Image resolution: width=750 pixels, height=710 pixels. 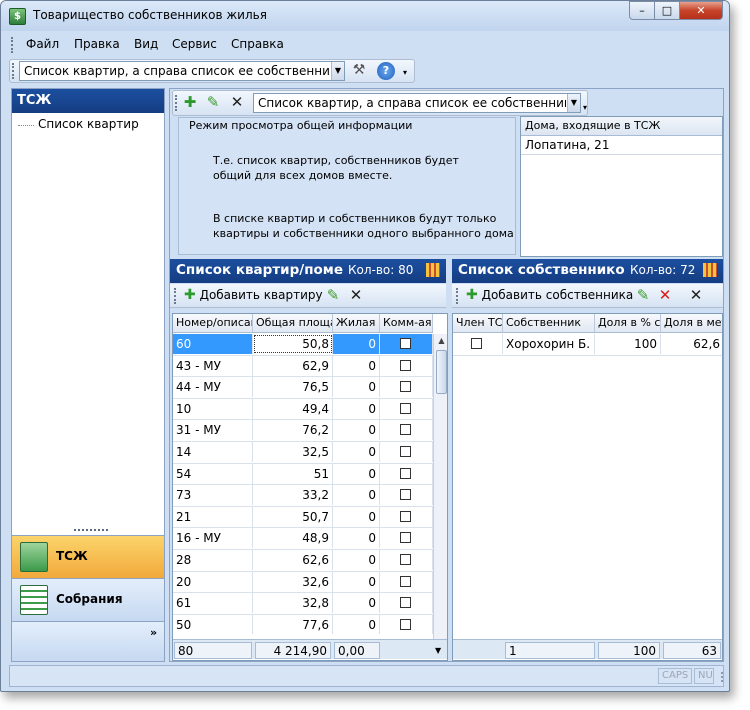 What do you see at coordinates (97, 44) in the screenshot?
I see `menu-edit: Правка` at bounding box center [97, 44].